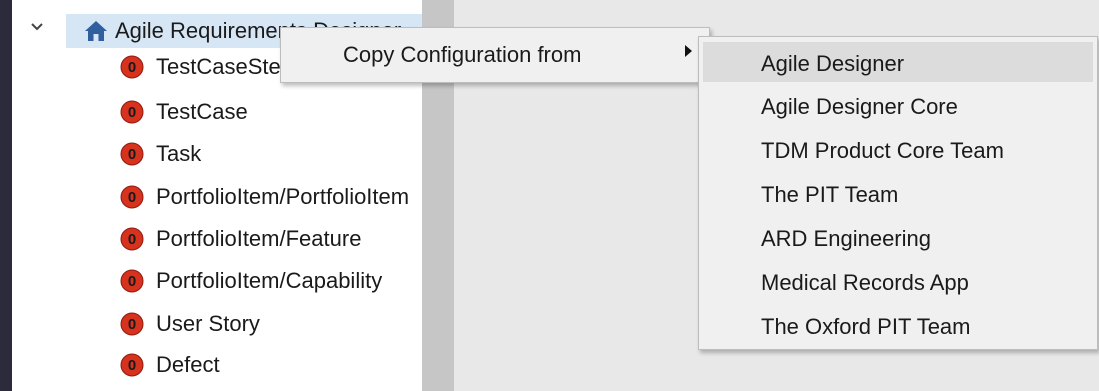 The height and width of the screenshot is (391, 1099). Describe the element at coordinates (688, 51) in the screenshot. I see `submenu-arrow-icon` at that location.